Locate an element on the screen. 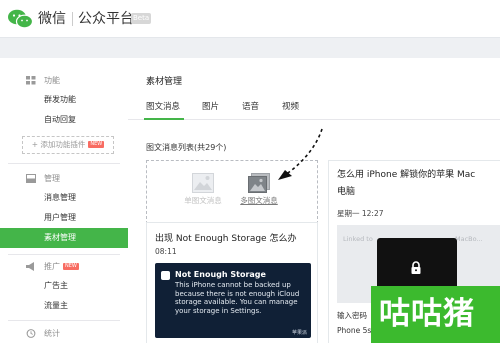  tab-voice: 语音 is located at coordinates (250, 106).